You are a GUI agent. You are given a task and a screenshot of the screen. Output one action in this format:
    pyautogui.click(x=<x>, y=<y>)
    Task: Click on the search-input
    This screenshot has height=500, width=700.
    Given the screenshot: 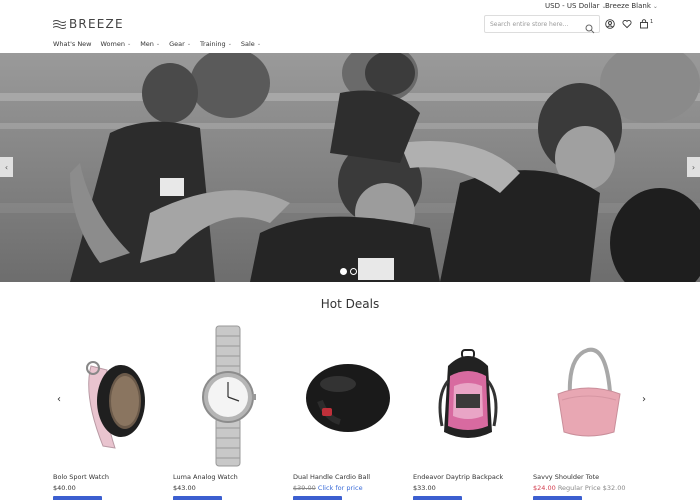 What is the action you would take?
    pyautogui.click(x=532, y=24)
    